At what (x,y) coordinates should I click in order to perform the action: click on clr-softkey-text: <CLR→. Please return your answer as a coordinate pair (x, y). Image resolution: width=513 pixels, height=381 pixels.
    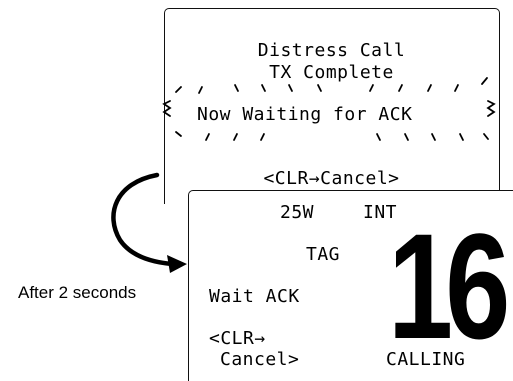
    Looking at the image, I should click on (237, 338).